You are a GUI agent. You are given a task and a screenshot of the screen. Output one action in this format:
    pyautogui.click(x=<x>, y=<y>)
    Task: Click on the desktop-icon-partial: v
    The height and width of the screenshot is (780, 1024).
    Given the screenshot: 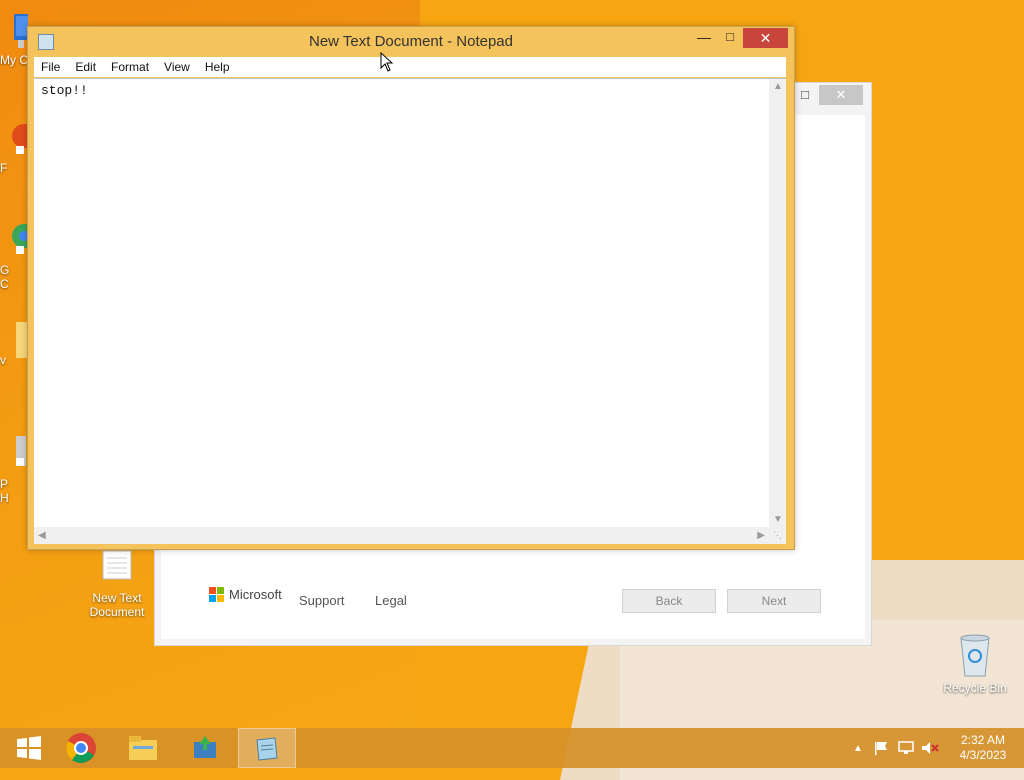 What is the action you would take?
    pyautogui.click(x=14, y=342)
    